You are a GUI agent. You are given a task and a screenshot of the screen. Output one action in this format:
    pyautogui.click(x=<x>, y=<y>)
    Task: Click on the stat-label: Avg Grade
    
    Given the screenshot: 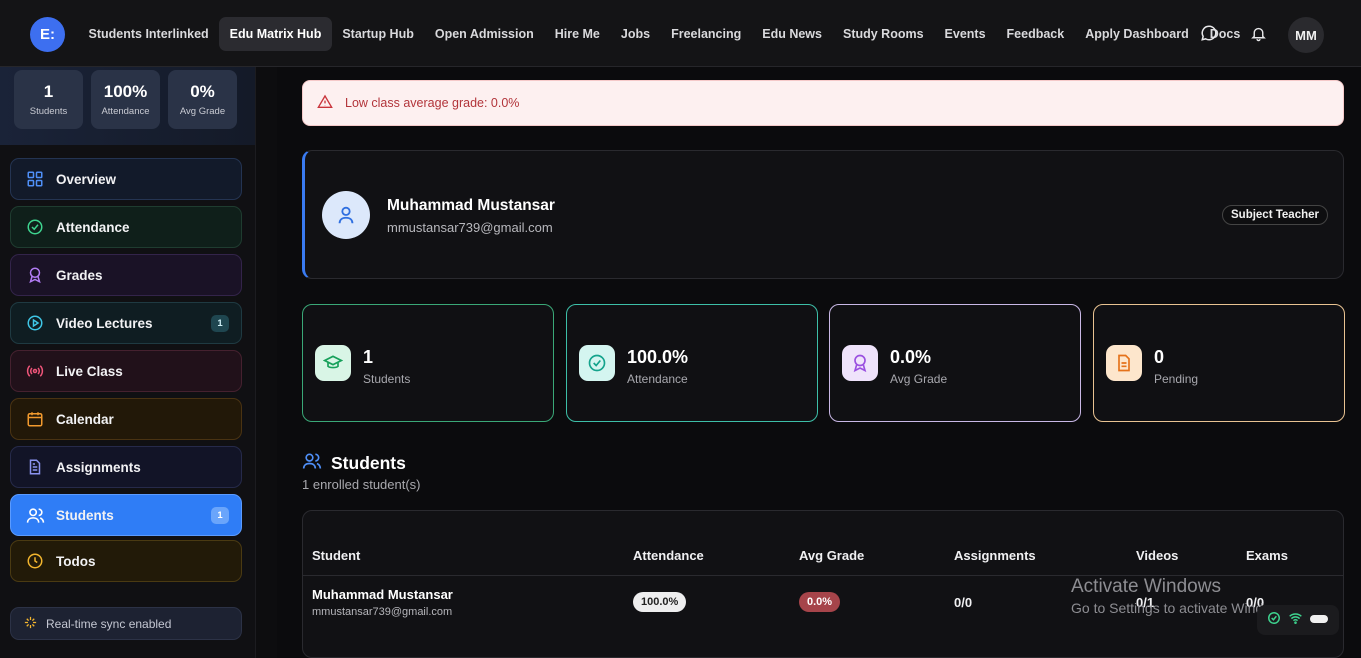 What is the action you would take?
    pyautogui.click(x=202, y=111)
    